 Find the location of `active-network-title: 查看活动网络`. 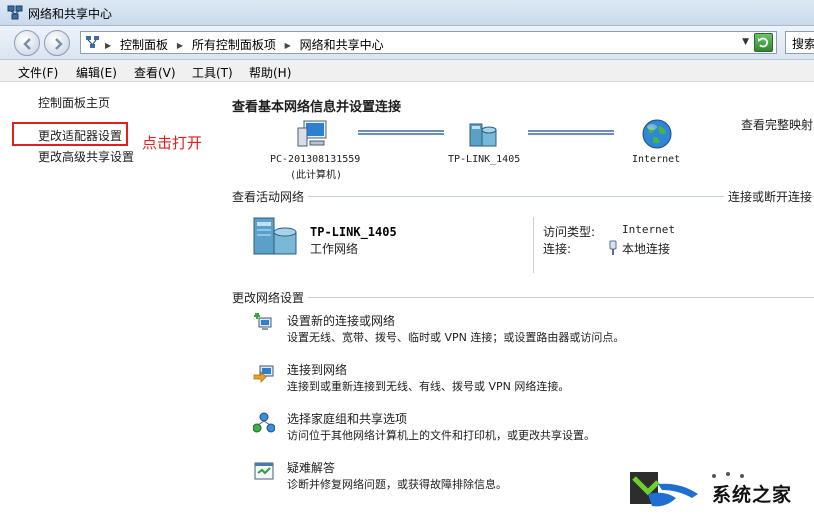

active-network-title: 查看活动网络 is located at coordinates (270, 196).